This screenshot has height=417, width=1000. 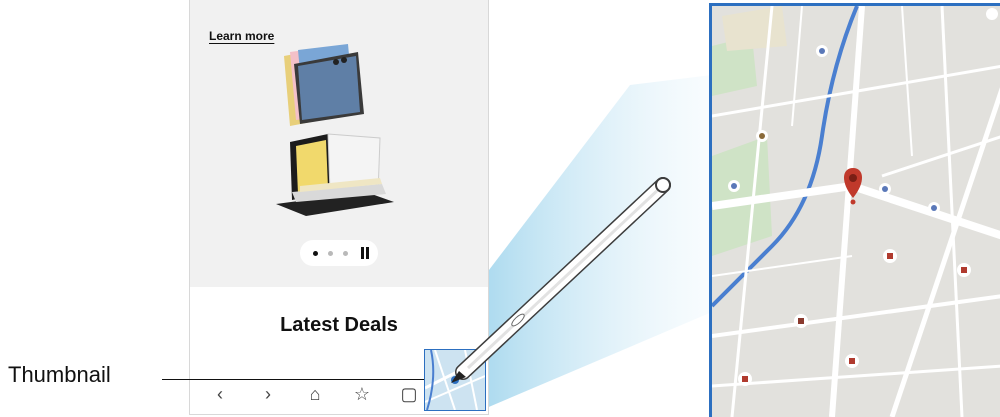 What do you see at coordinates (409, 394) in the screenshot?
I see `tabs-icon: ▢` at bounding box center [409, 394].